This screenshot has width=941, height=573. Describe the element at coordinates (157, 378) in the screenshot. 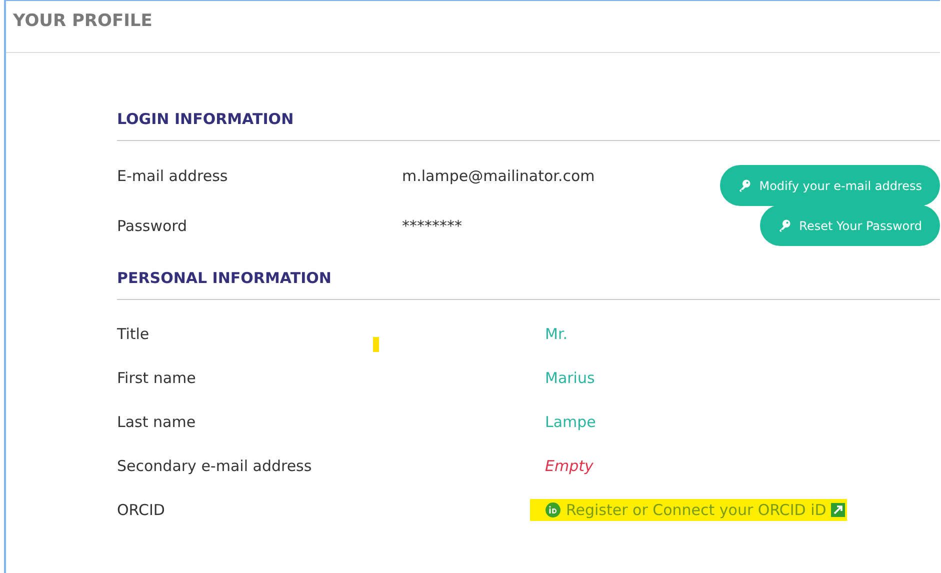

I see `field-label: First name` at that location.